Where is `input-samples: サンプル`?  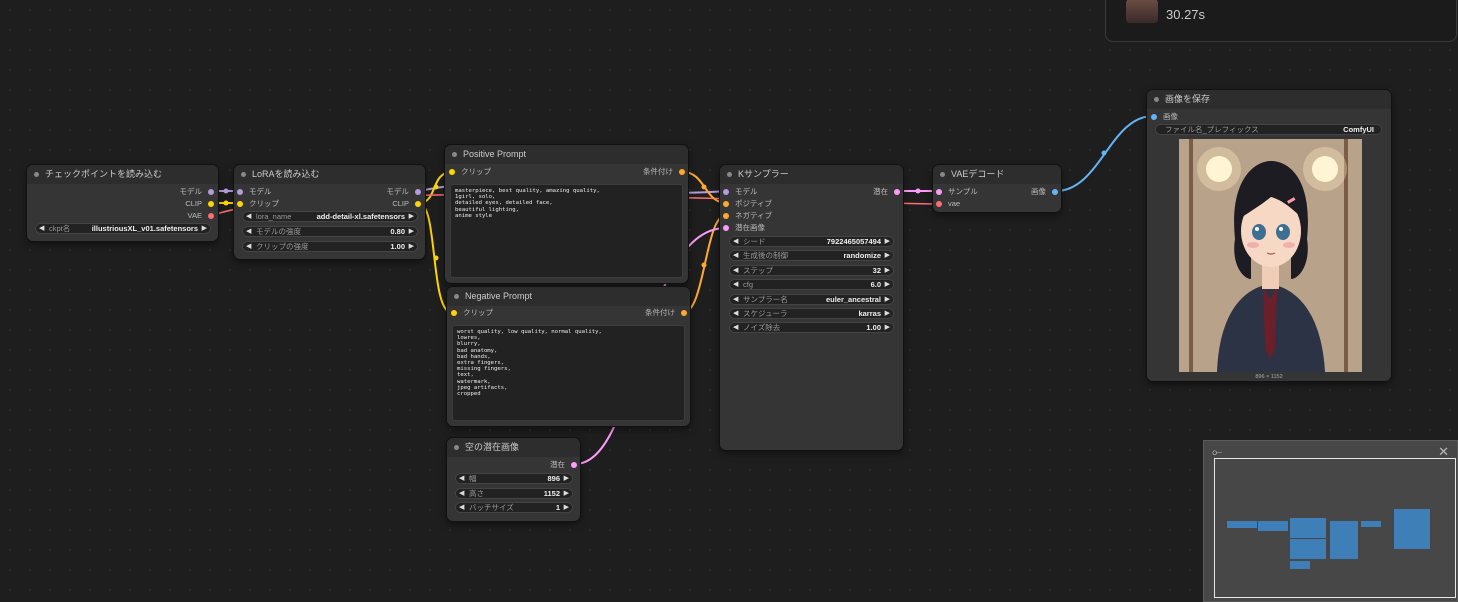 input-samples: サンプル is located at coordinates (957, 192).